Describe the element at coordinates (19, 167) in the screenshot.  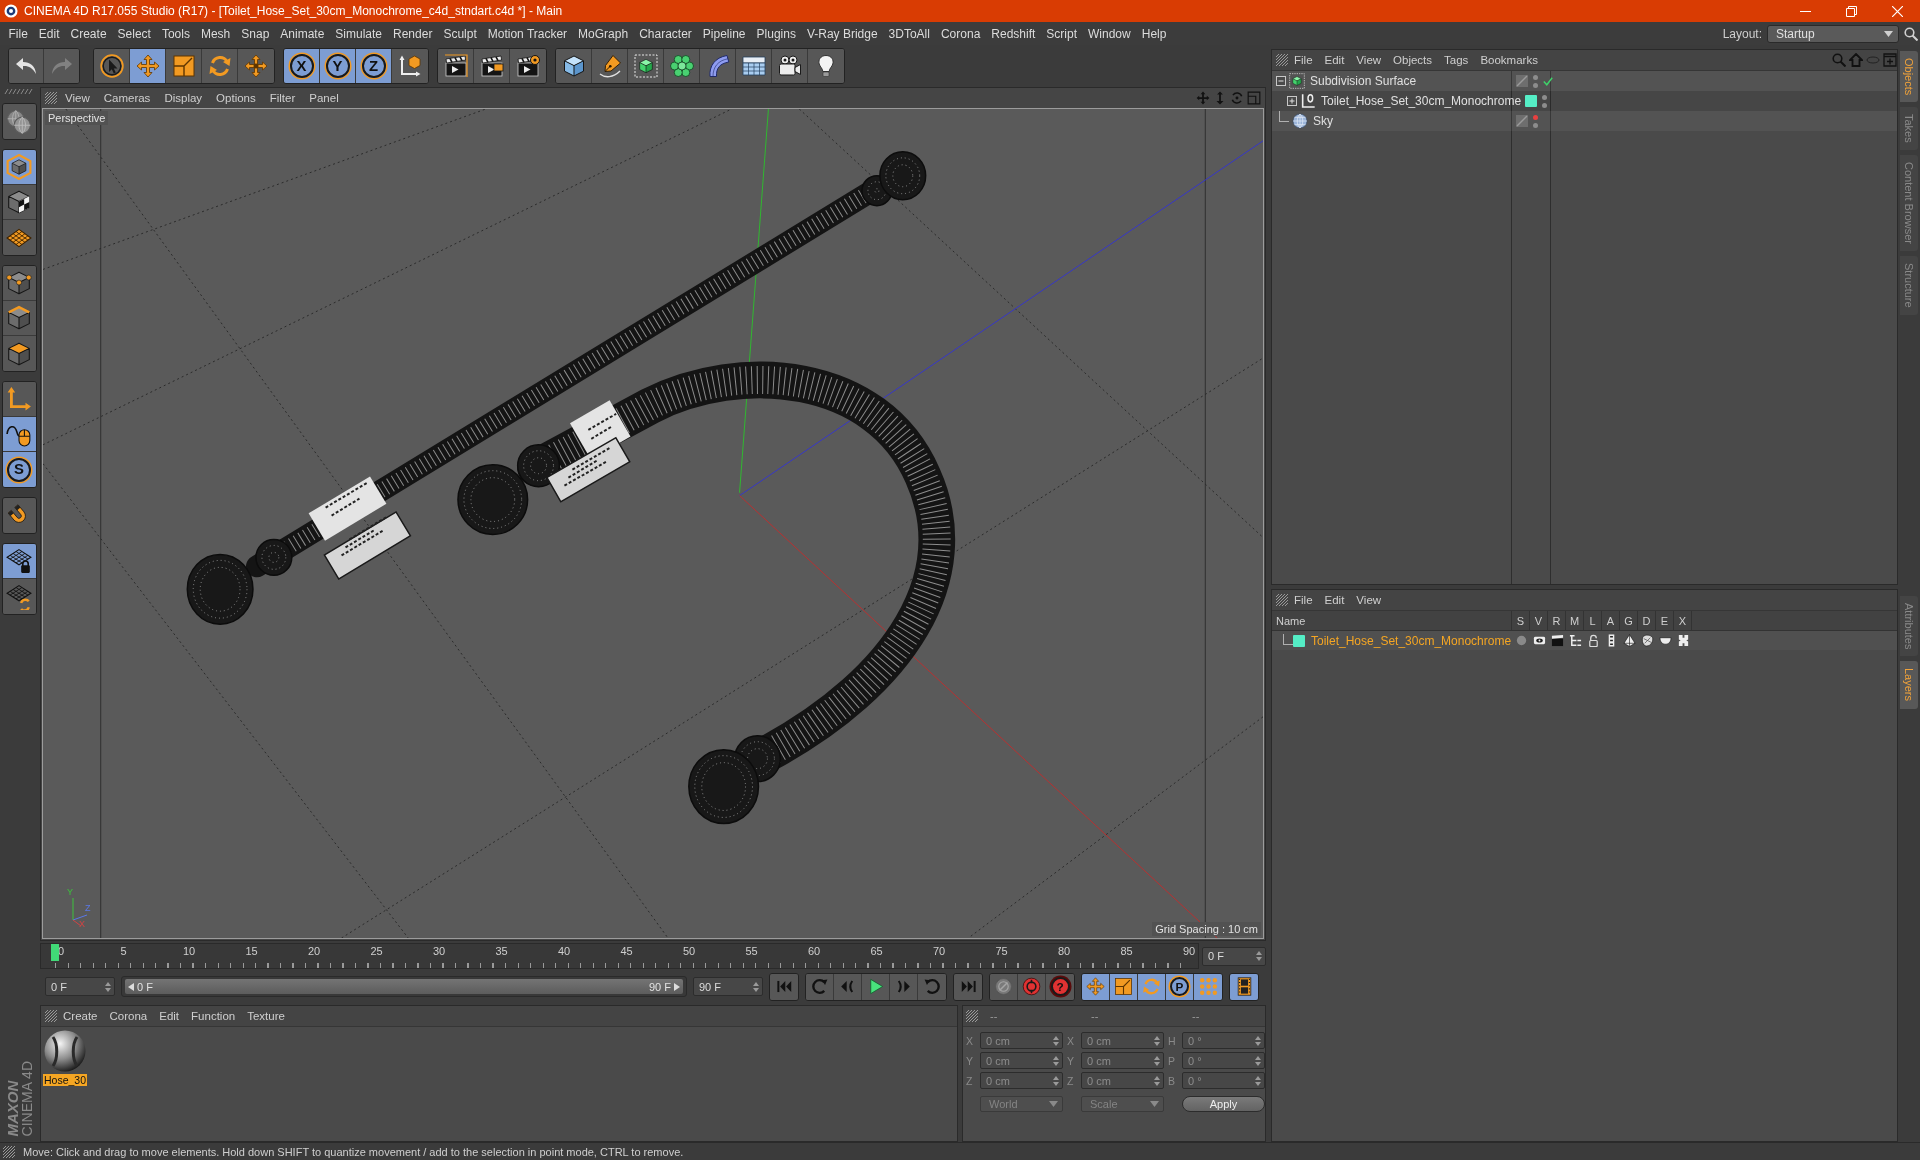
I see `model-button` at that location.